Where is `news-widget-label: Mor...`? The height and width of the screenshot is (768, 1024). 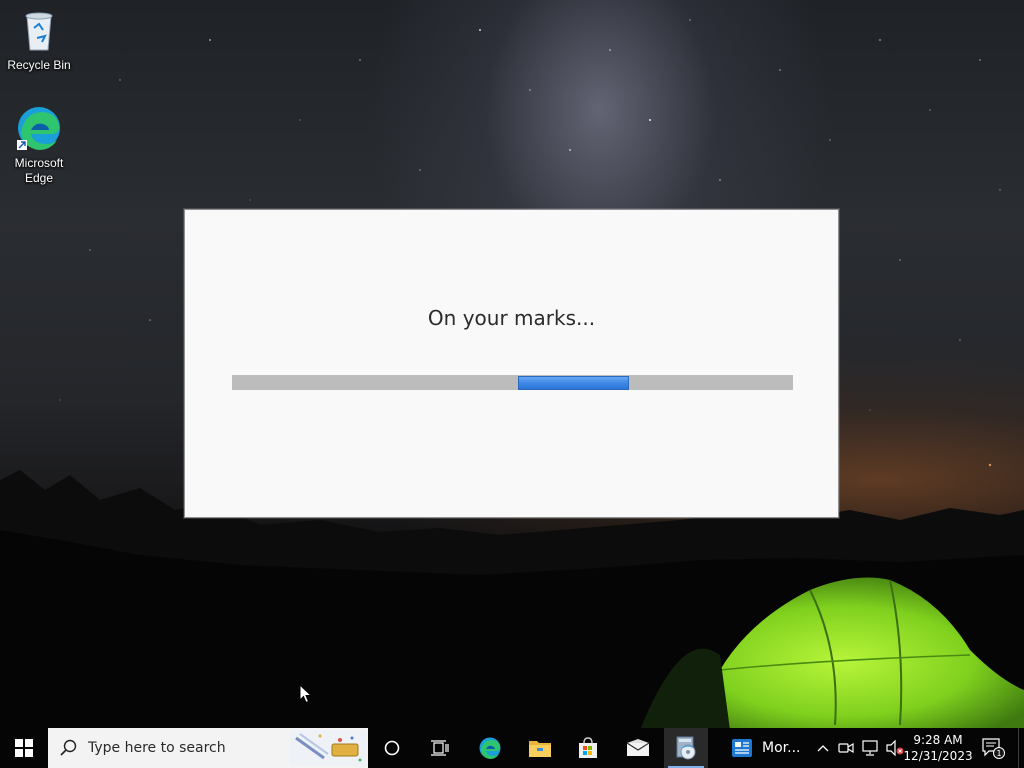 news-widget-label: Mor... is located at coordinates (781, 748).